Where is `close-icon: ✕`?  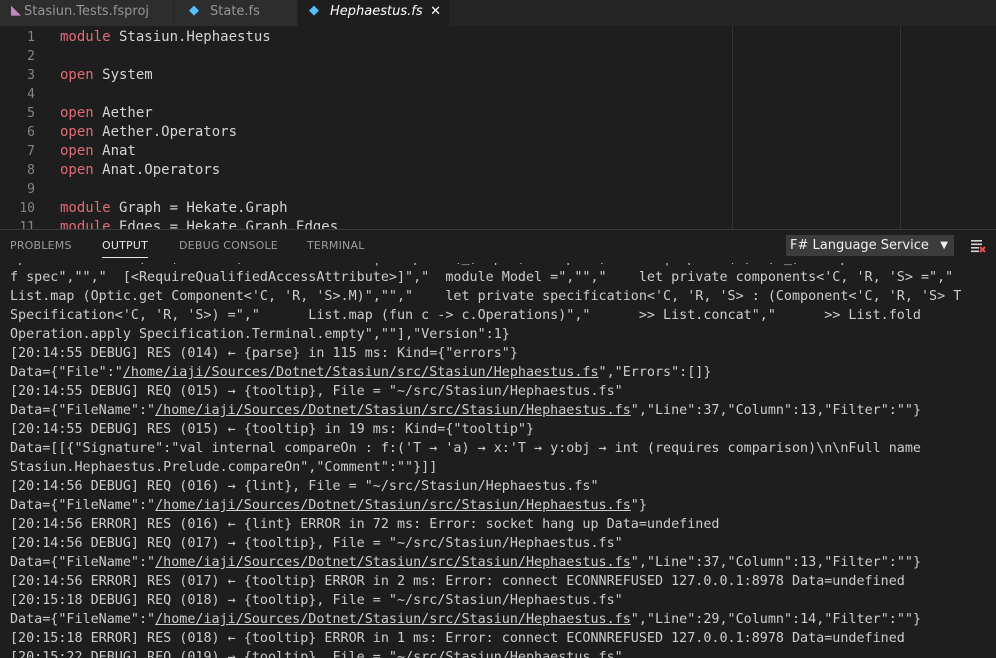
close-icon: ✕ is located at coordinates (435, 12).